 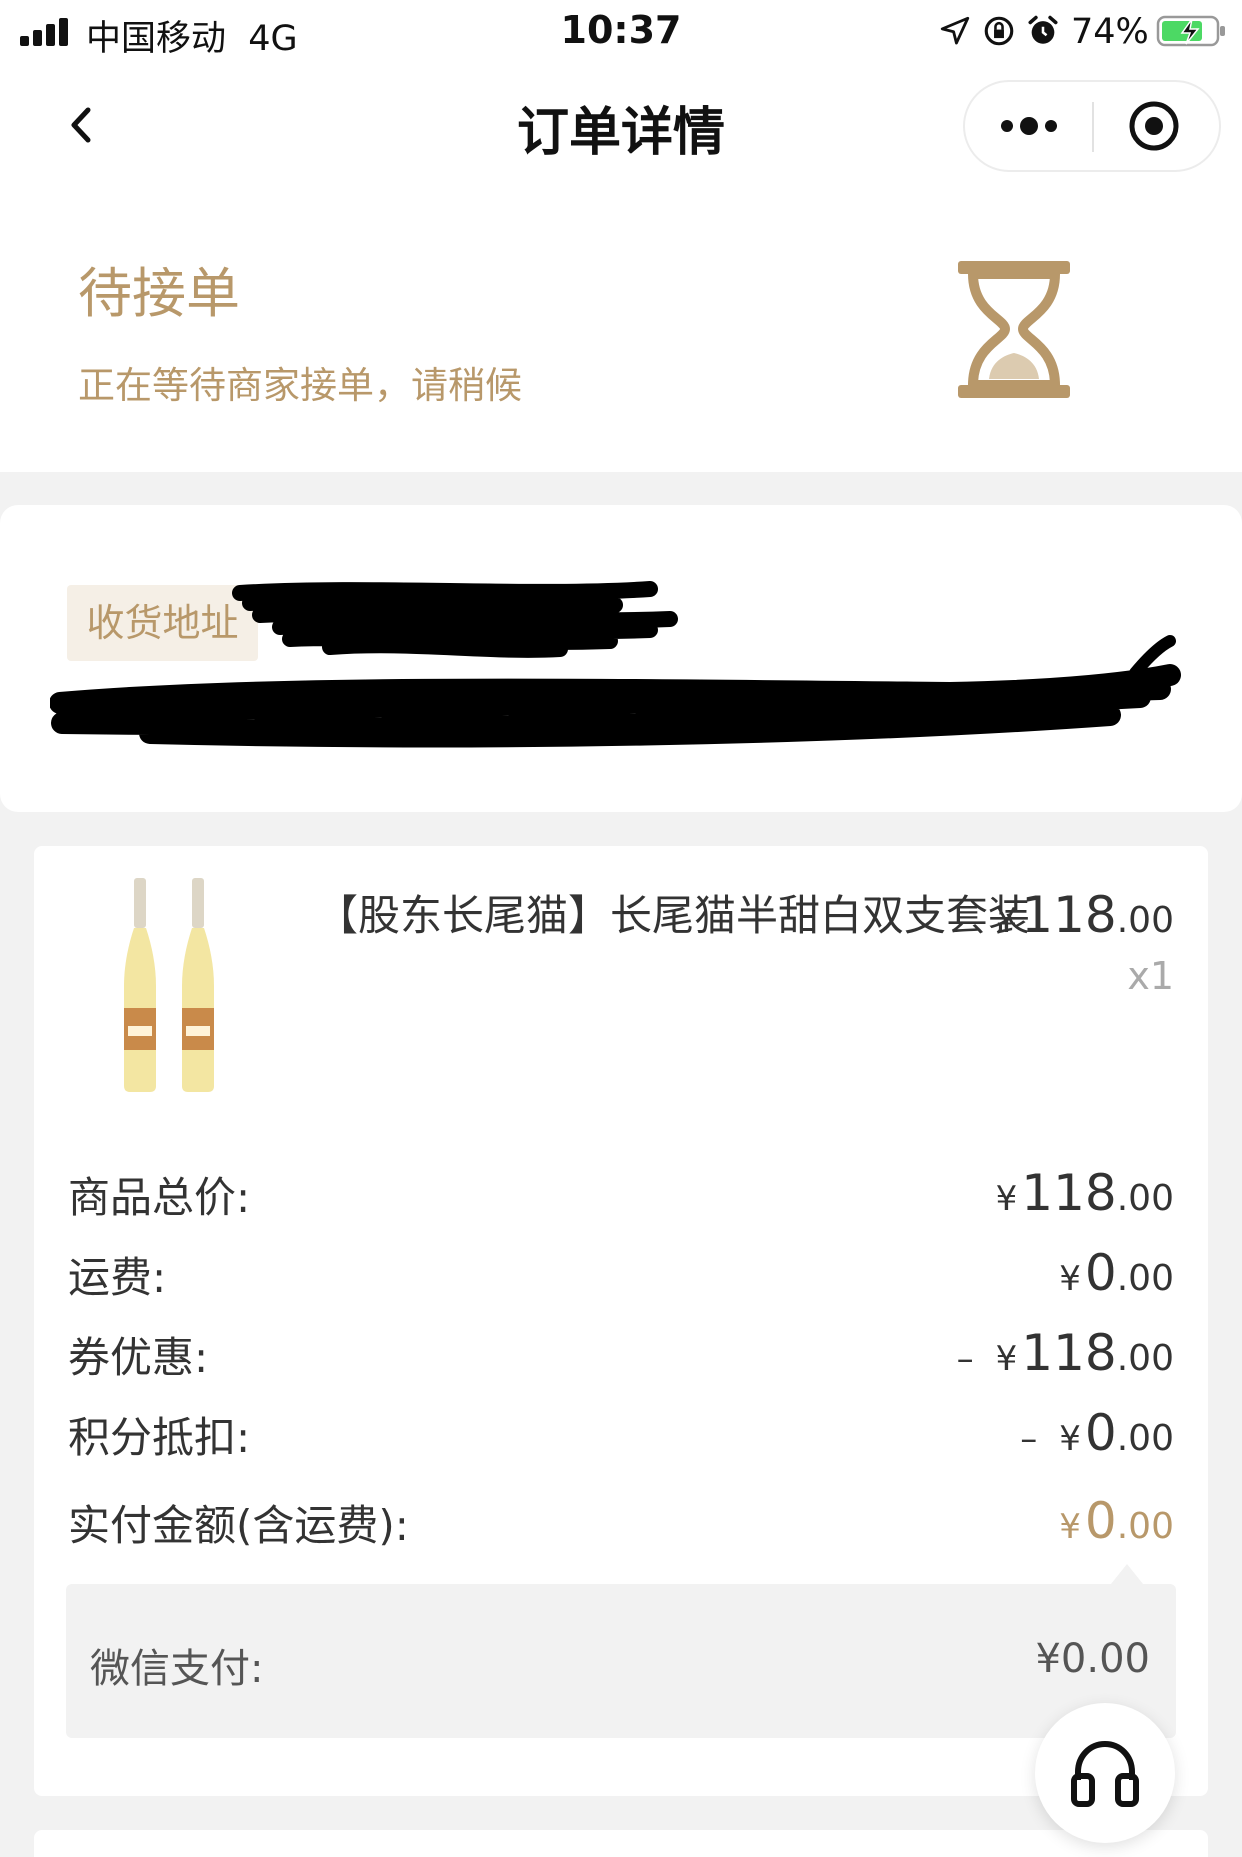 What do you see at coordinates (1157, 126) in the screenshot?
I see `close-target-icon` at bounding box center [1157, 126].